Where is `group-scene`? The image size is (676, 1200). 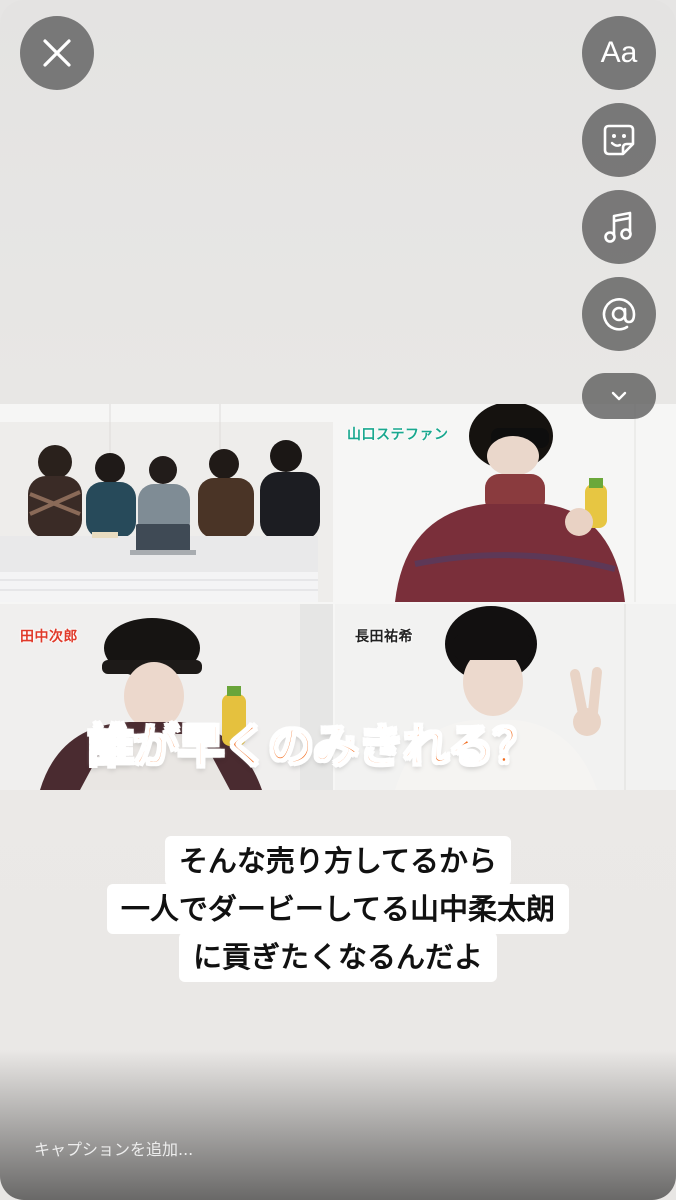 group-scene is located at coordinates (166, 503).